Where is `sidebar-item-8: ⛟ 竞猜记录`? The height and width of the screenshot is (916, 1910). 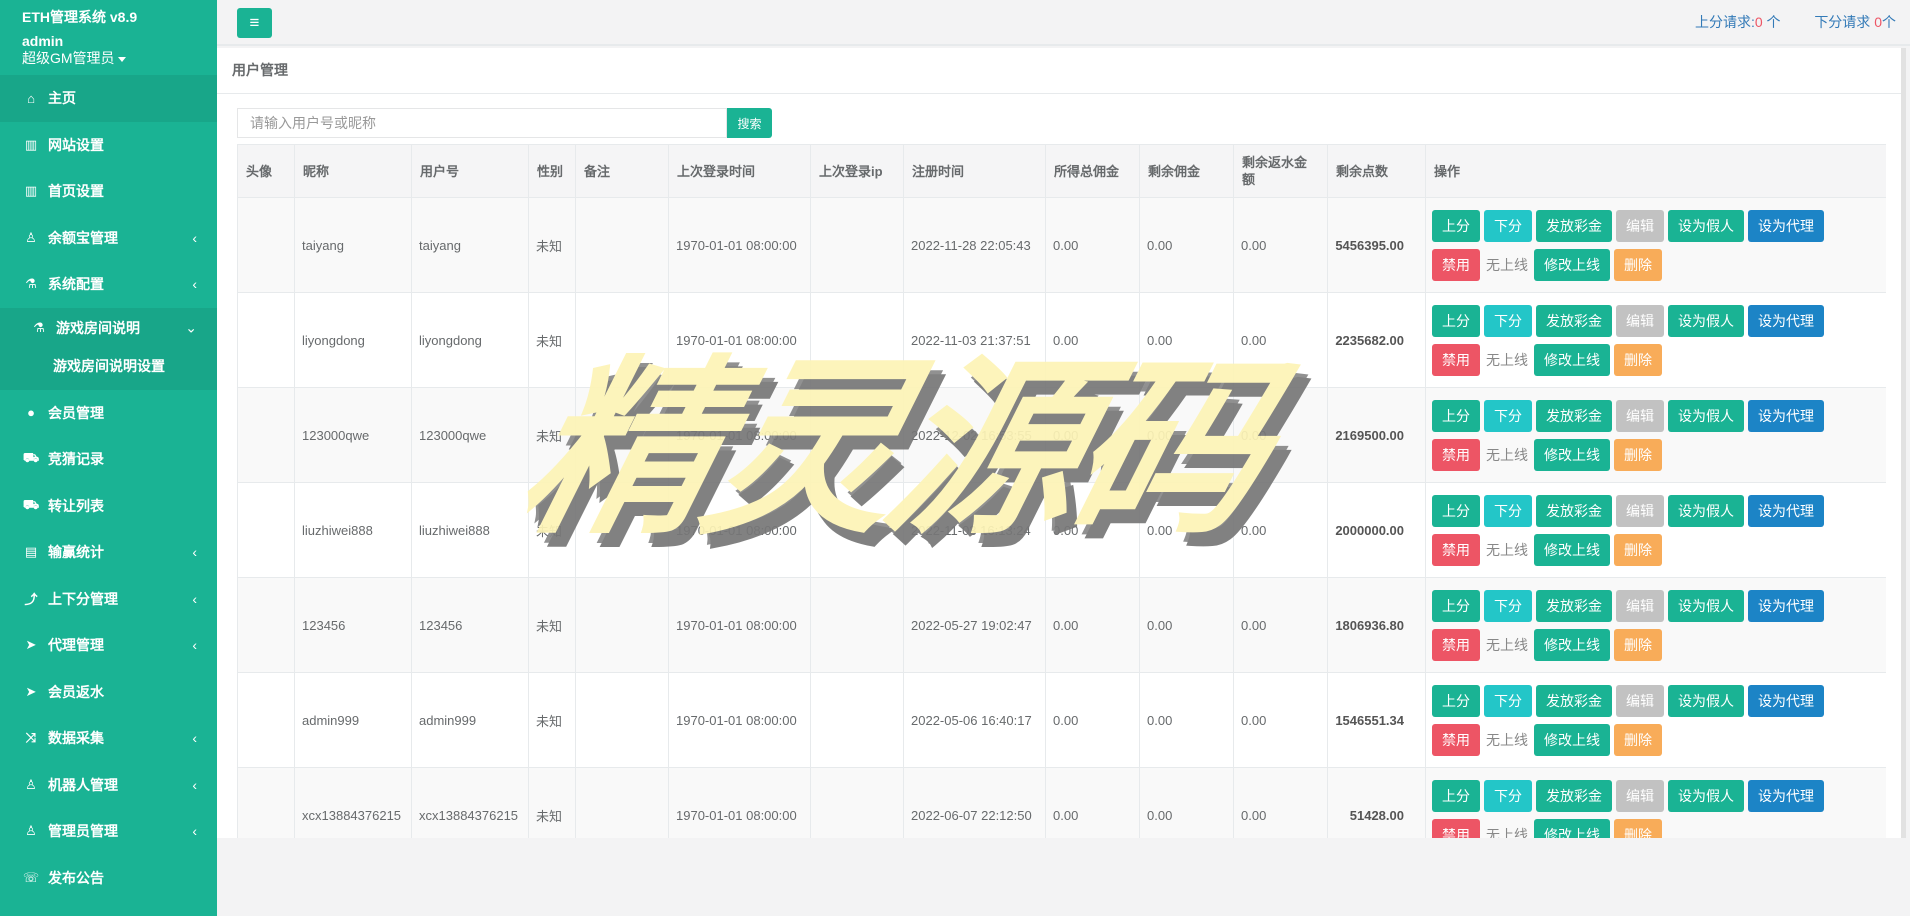
sidebar-item-8: ⛟ 竞猜记录 is located at coordinates (108, 459).